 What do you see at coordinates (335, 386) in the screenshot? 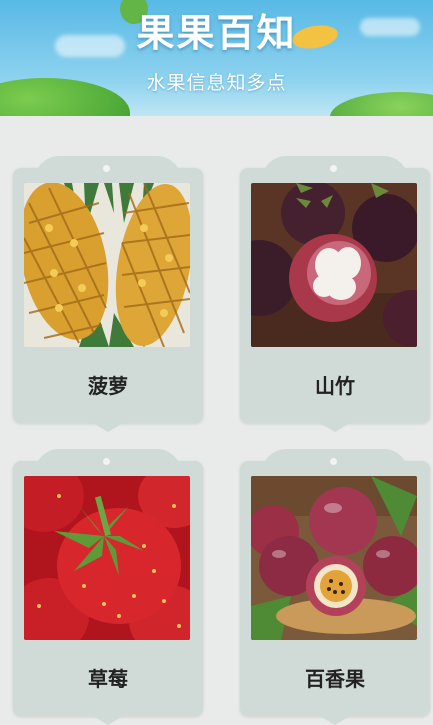
I see `fruit-name-mangosteen: 山竹` at bounding box center [335, 386].